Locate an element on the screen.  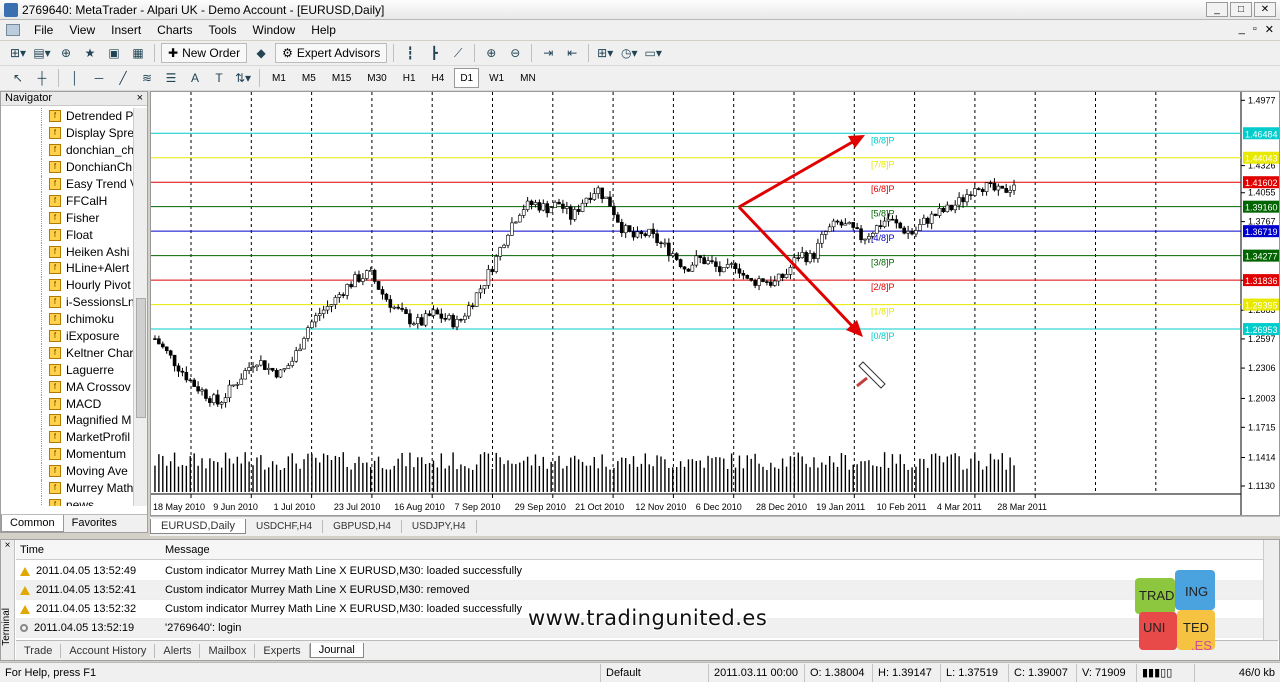
tab-eurusd-daily: EURUSD,Daily is located at coordinates (198, 526).